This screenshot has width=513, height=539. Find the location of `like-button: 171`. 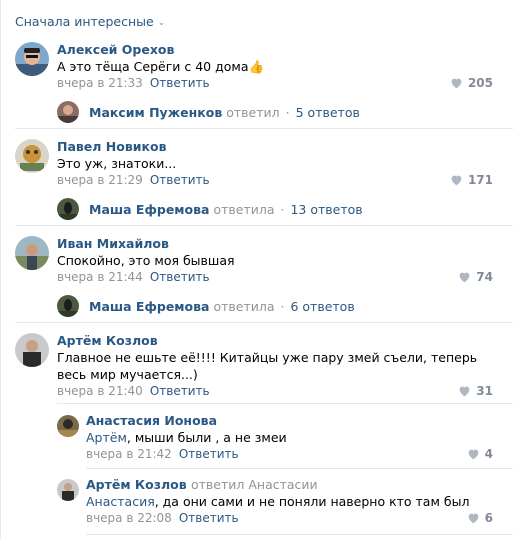

like-button: 171 is located at coordinates (471, 181).